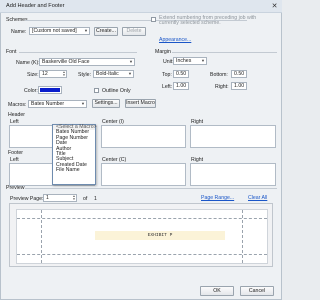  Describe the element at coordinates (11, 52) in the screenshot. I see `font-group-label: Font` at that location.